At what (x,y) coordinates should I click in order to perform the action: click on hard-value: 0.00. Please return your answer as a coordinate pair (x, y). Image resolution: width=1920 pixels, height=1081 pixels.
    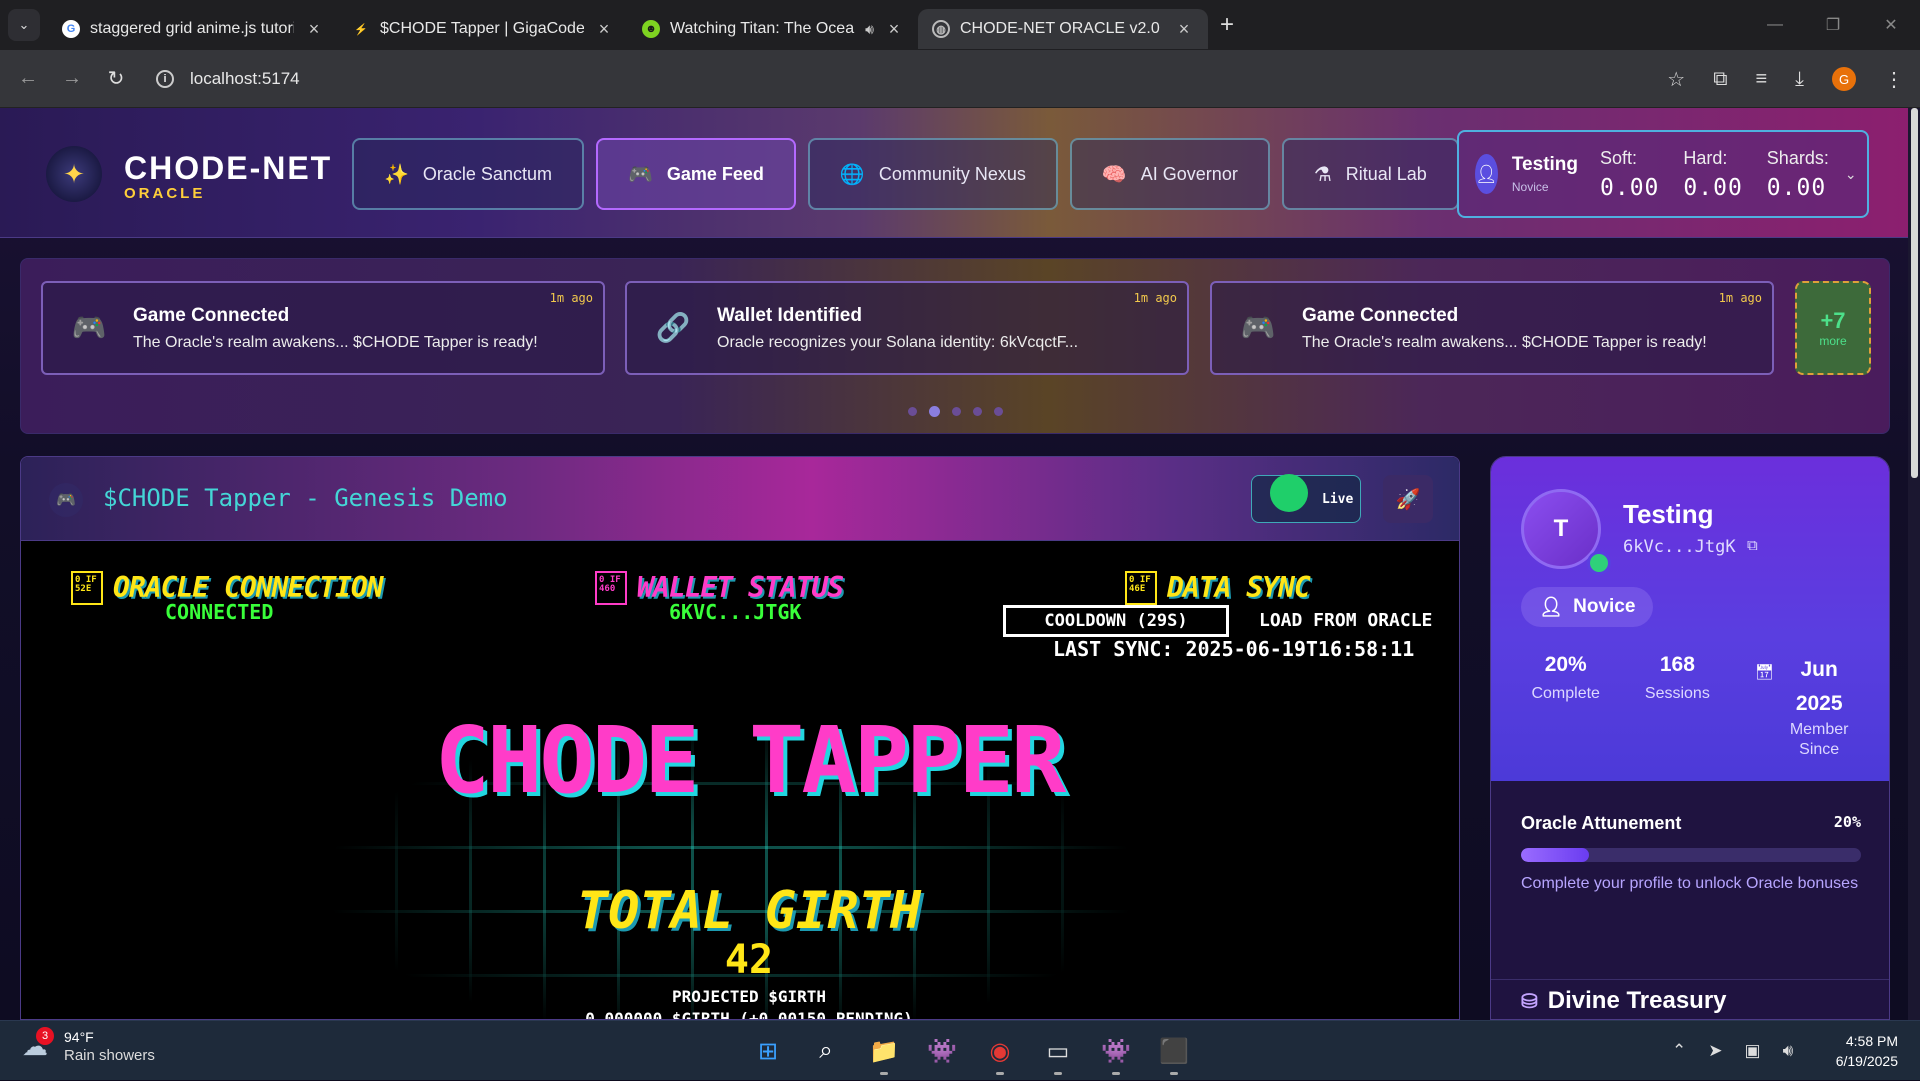
    Looking at the image, I should click on (1713, 187).